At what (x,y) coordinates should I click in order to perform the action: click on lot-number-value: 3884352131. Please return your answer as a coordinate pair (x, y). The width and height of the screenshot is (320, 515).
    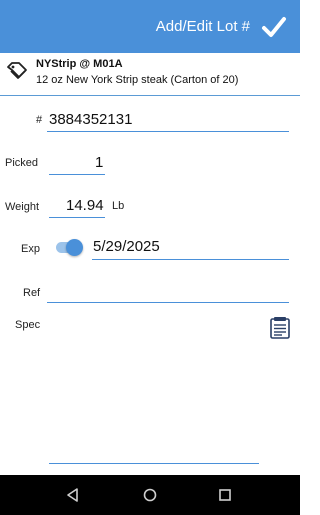
    Looking at the image, I should click on (91, 119).